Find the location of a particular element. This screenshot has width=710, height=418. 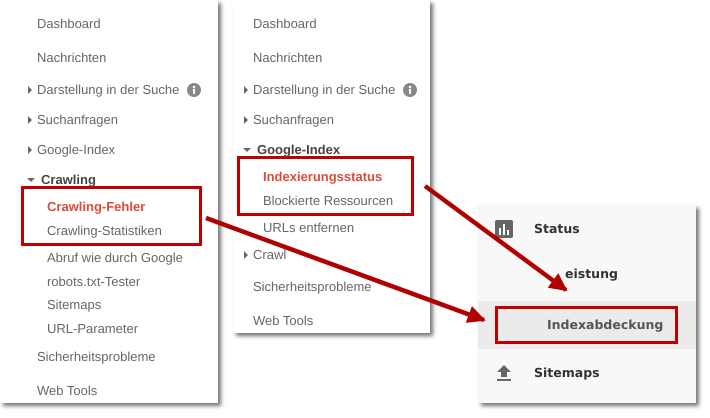

nav-item: Indexabdeckung is located at coordinates (587, 325).